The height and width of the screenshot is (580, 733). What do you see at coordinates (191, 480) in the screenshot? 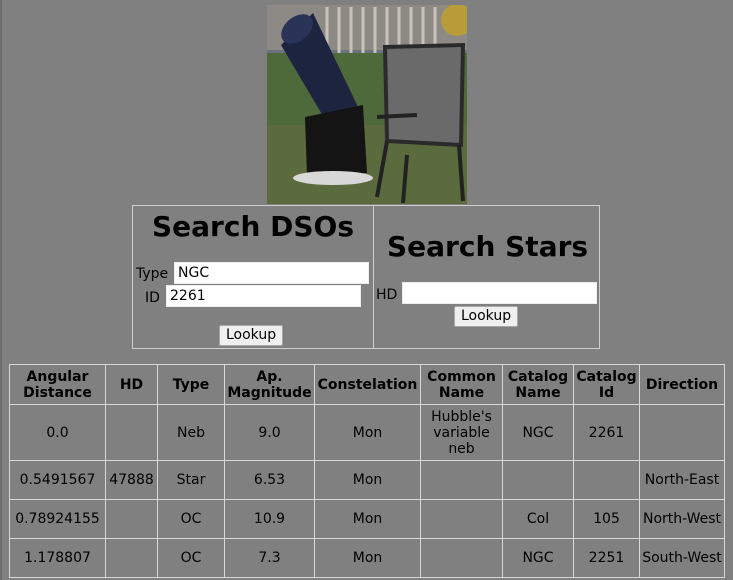
I see `cell-type: Star` at bounding box center [191, 480].